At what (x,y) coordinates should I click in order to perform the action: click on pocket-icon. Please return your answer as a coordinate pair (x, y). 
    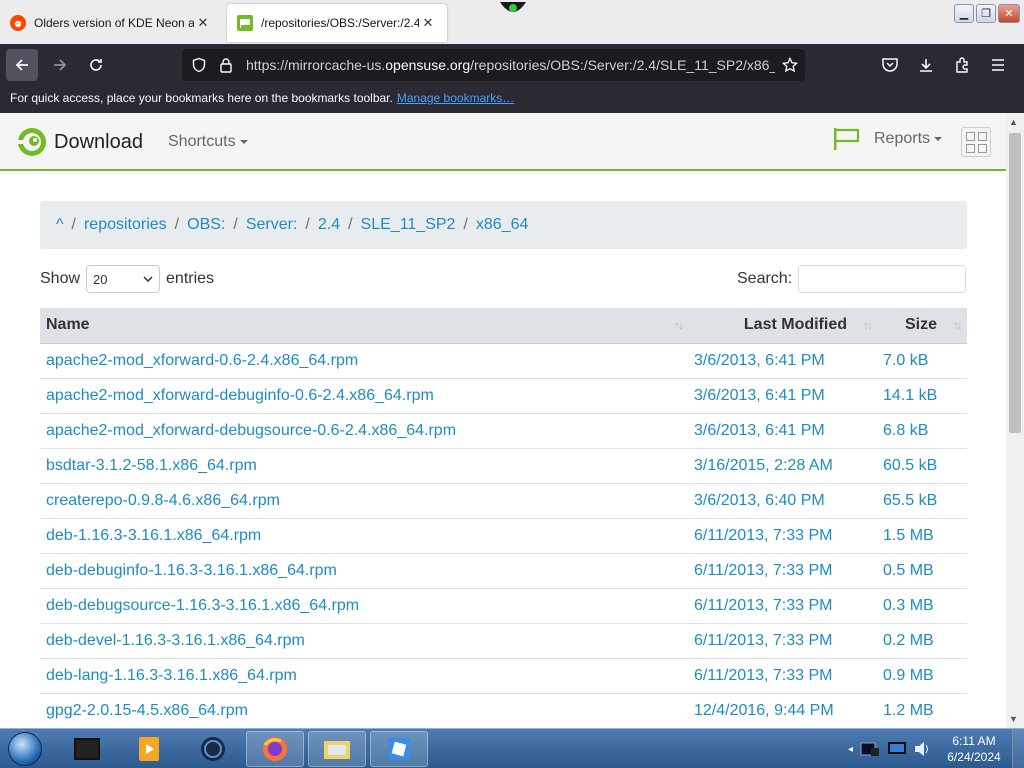
    Looking at the image, I should click on (890, 65).